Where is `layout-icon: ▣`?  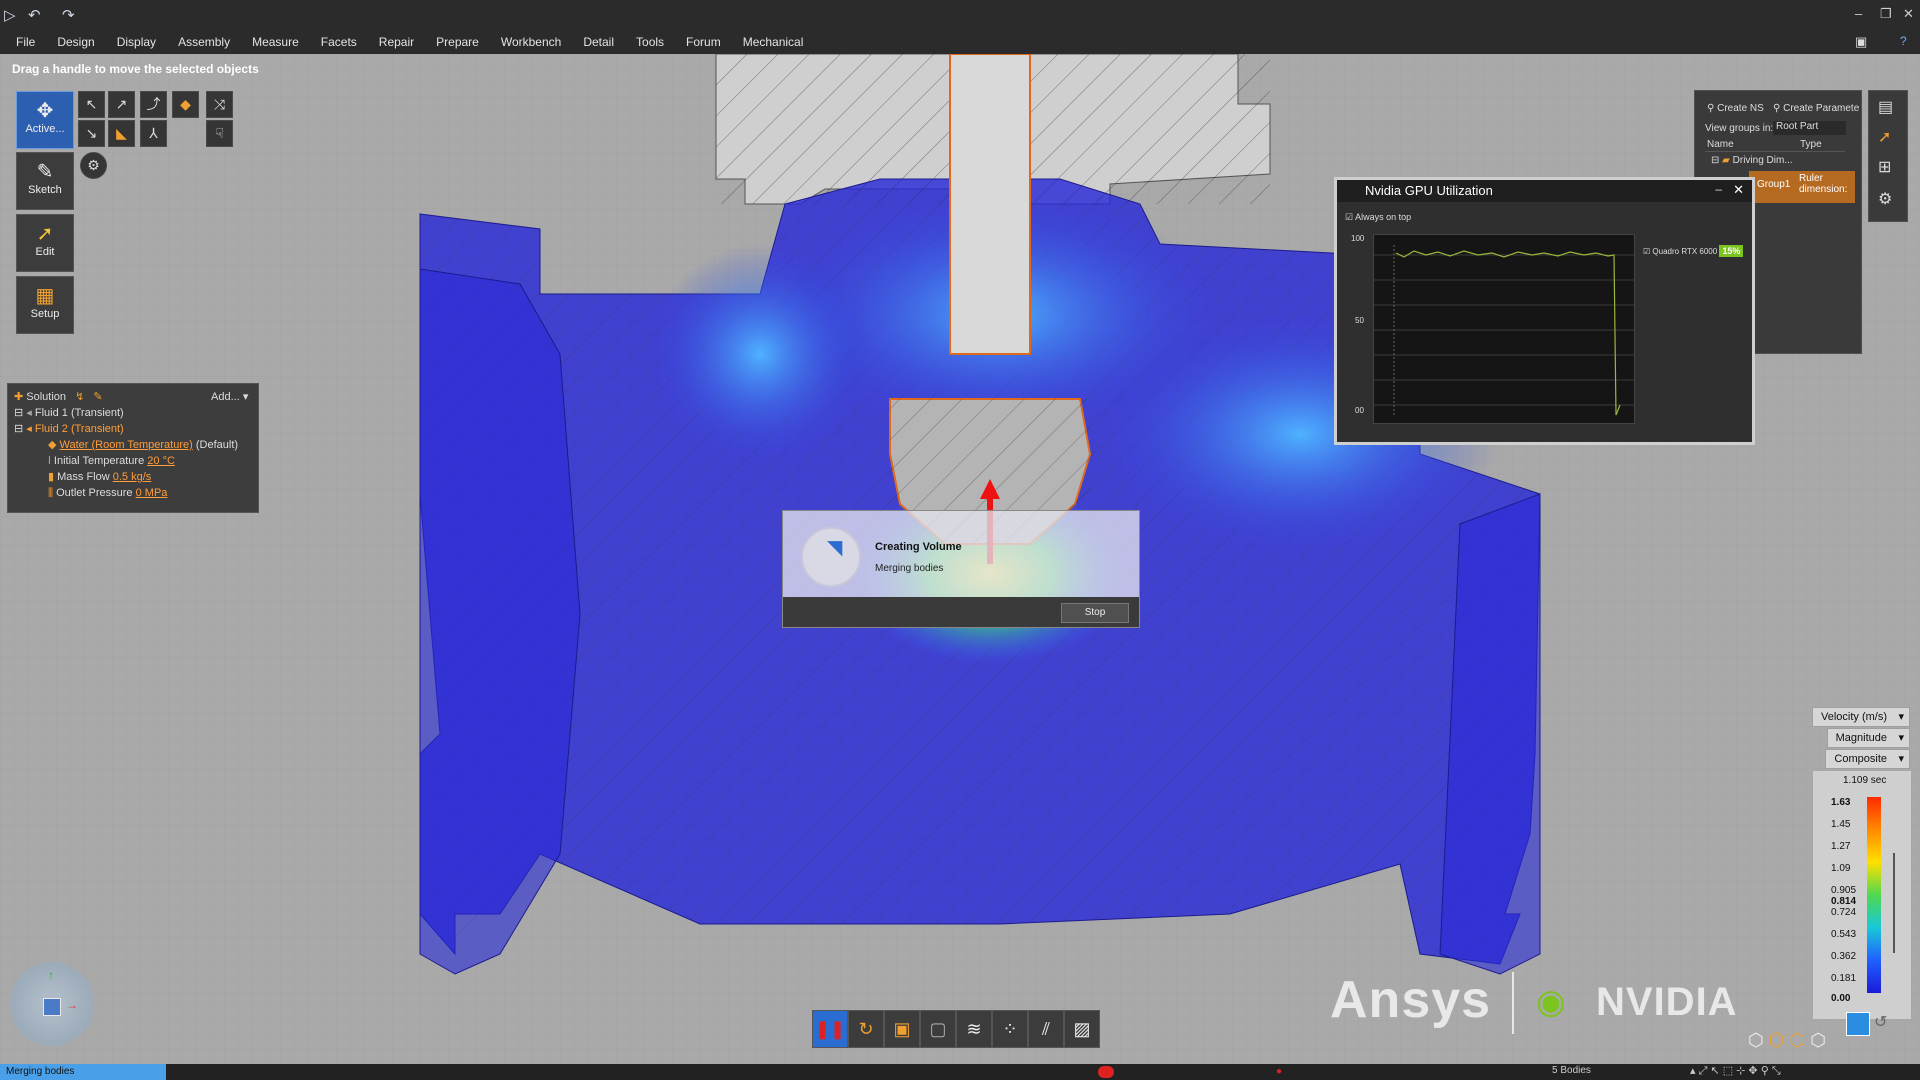 layout-icon: ▣ is located at coordinates (1861, 42).